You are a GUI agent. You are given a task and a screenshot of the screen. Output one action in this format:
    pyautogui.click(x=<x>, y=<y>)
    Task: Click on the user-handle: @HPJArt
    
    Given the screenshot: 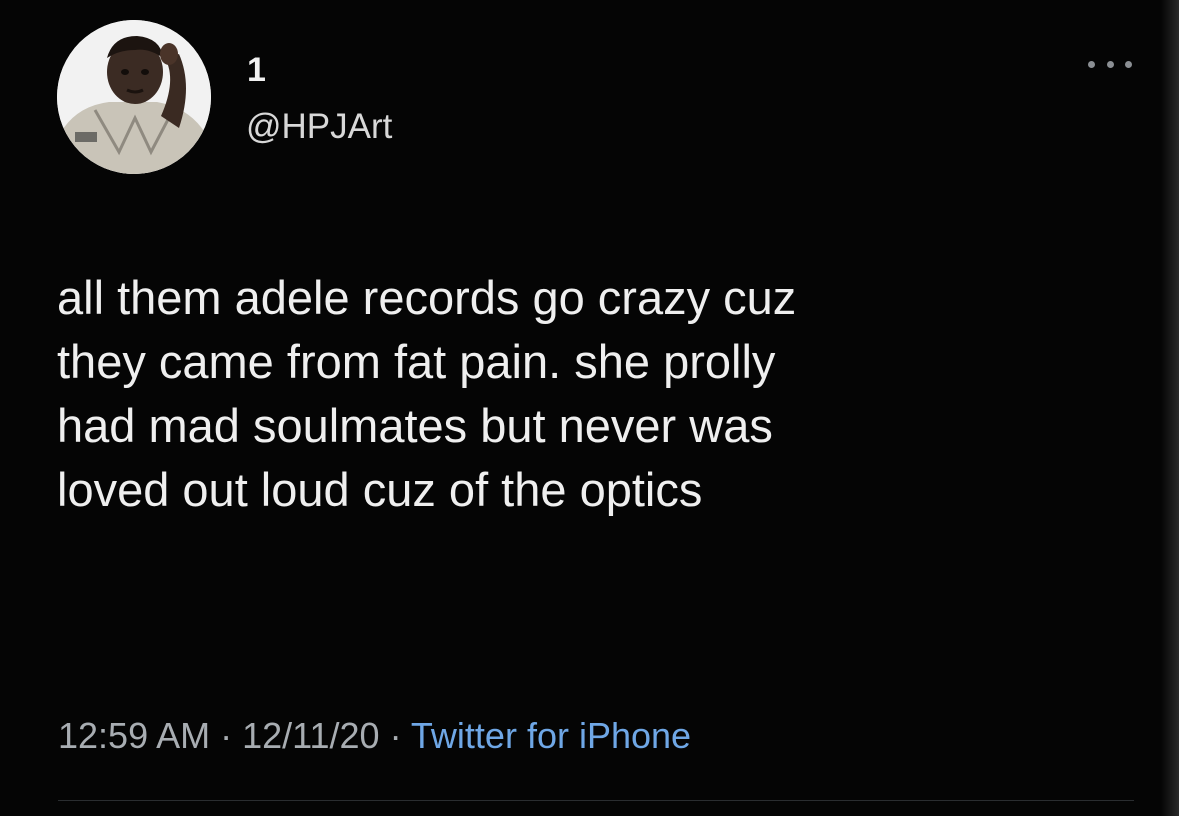 What is the action you would take?
    pyautogui.click(x=319, y=127)
    